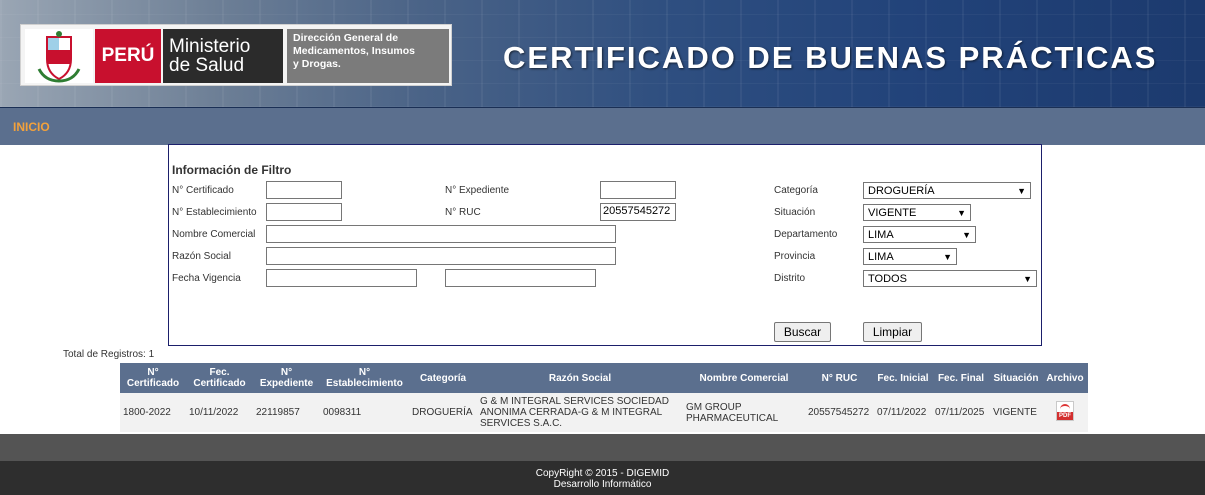  What do you see at coordinates (219, 412) in the screenshot?
I see `cell-fec-certificado: 10/11/2022` at bounding box center [219, 412].